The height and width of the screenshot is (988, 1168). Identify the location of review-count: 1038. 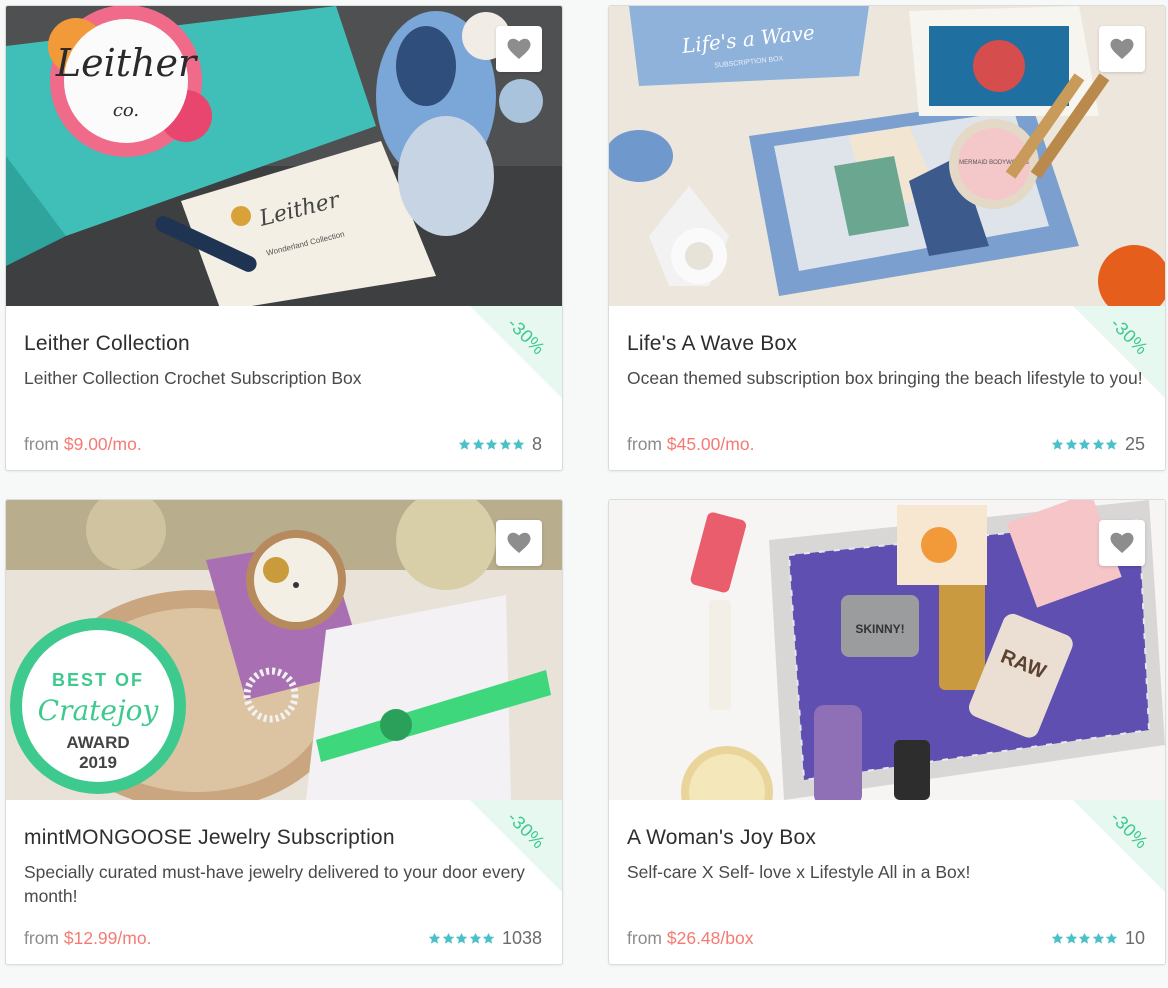
(521, 938).